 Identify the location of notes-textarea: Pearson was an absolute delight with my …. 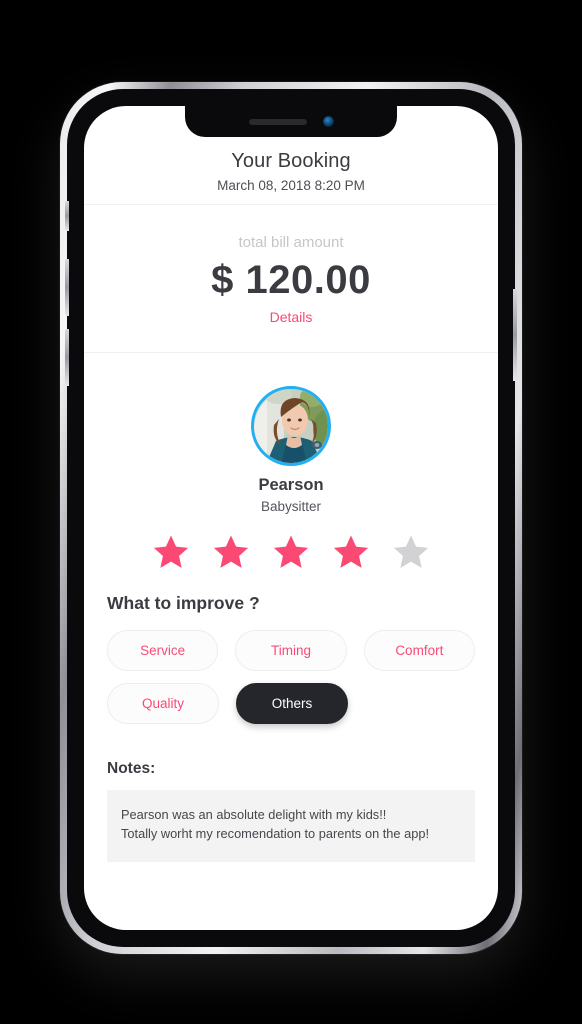
(291, 826).